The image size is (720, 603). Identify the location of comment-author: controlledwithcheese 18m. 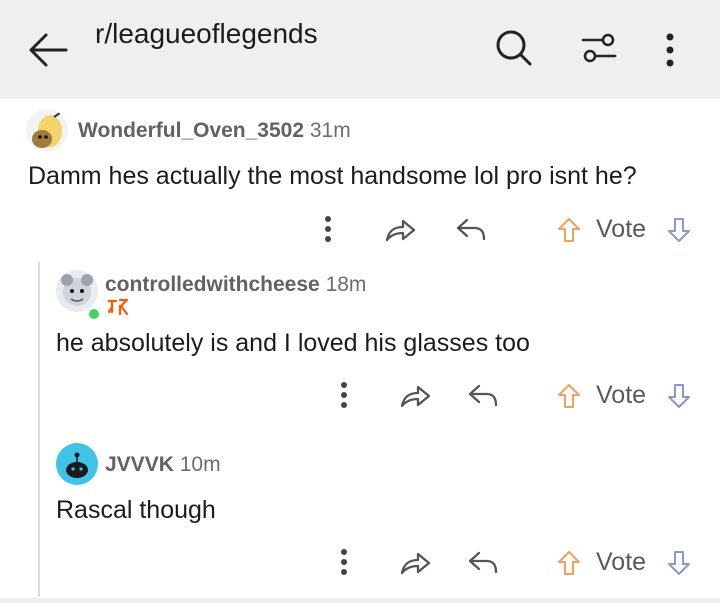
(235, 285).